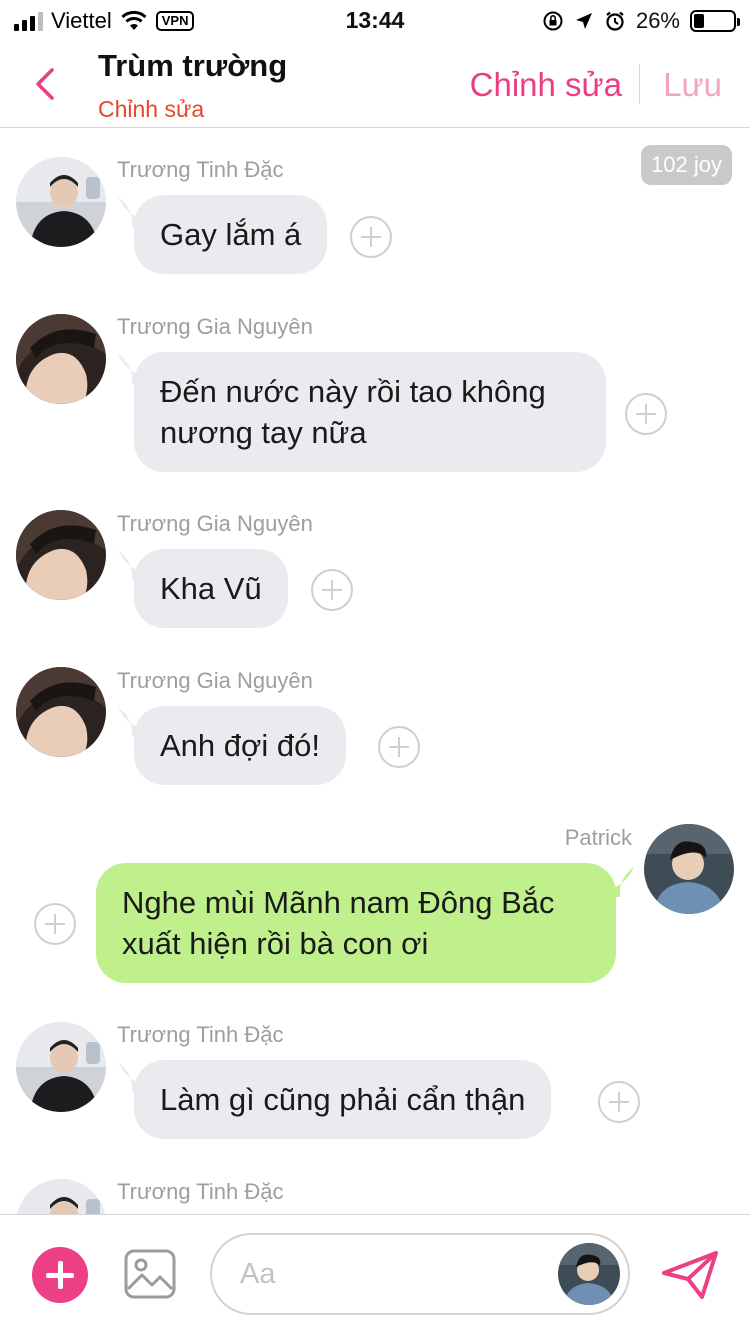  Describe the element at coordinates (686, 165) in the screenshot. I see `joy-badge: 102 joy` at that location.